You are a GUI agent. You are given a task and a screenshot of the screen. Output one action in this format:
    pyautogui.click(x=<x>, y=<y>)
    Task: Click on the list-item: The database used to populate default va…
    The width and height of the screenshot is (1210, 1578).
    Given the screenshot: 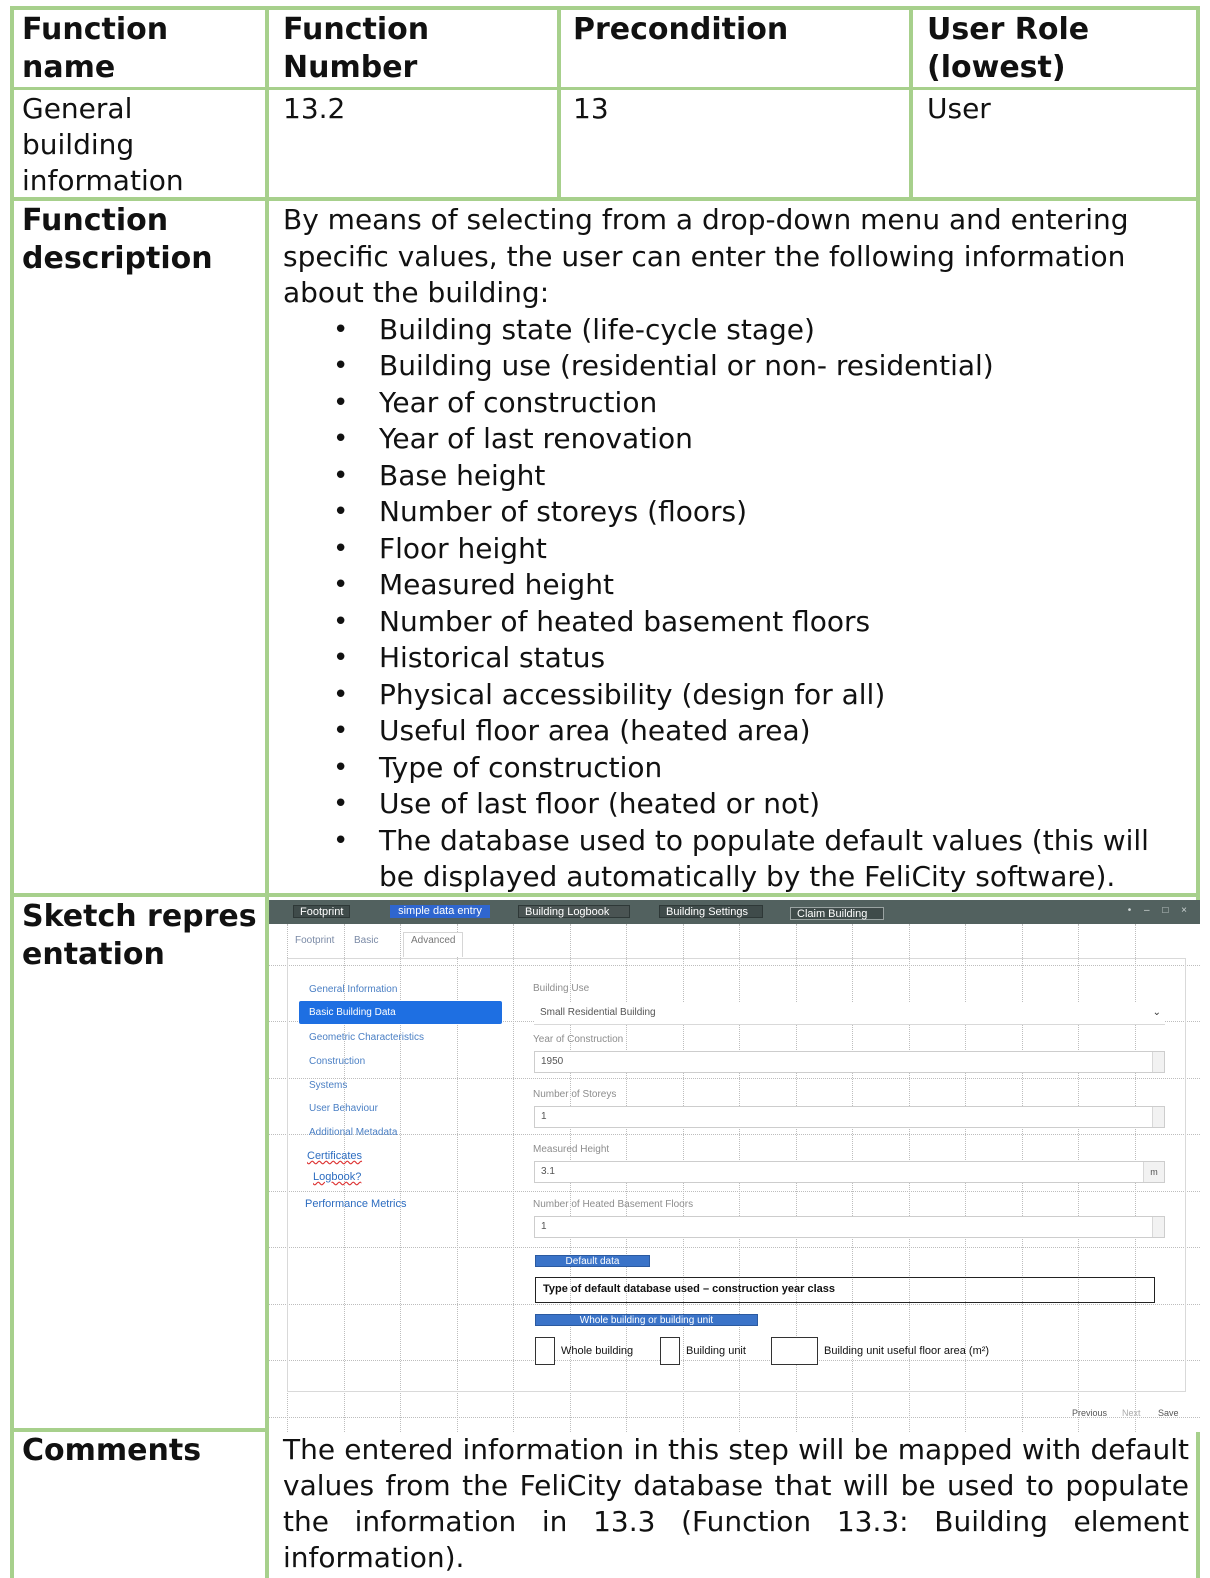 What is the action you would take?
    pyautogui.click(x=735, y=859)
    